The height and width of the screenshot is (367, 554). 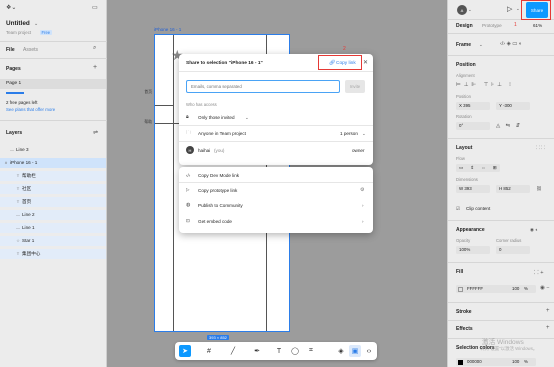 I want to click on frame-label: iPhone 16 - 1, so click(x=167, y=29).